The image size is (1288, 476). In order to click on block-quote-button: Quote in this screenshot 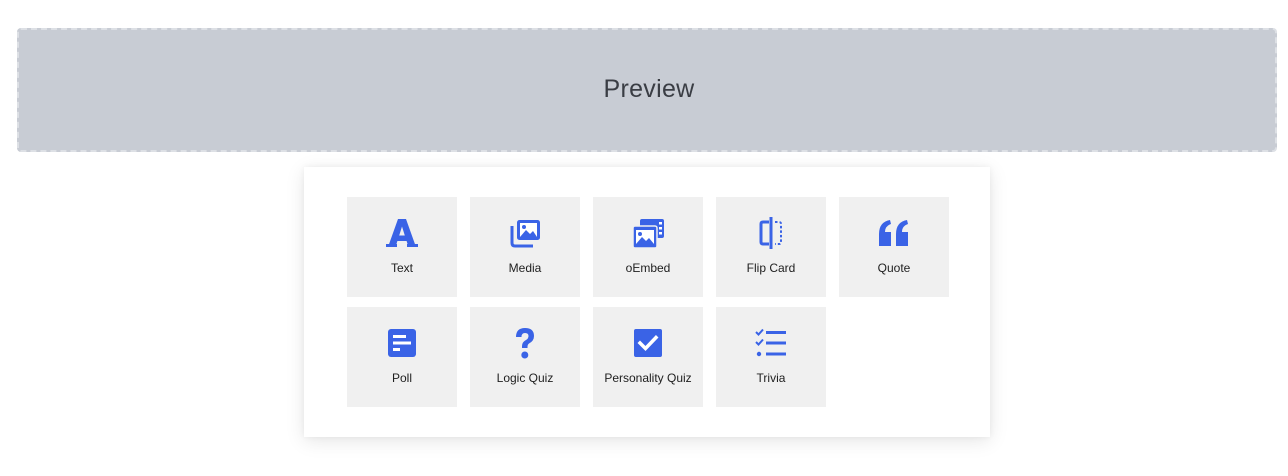, I will do `click(894, 247)`.